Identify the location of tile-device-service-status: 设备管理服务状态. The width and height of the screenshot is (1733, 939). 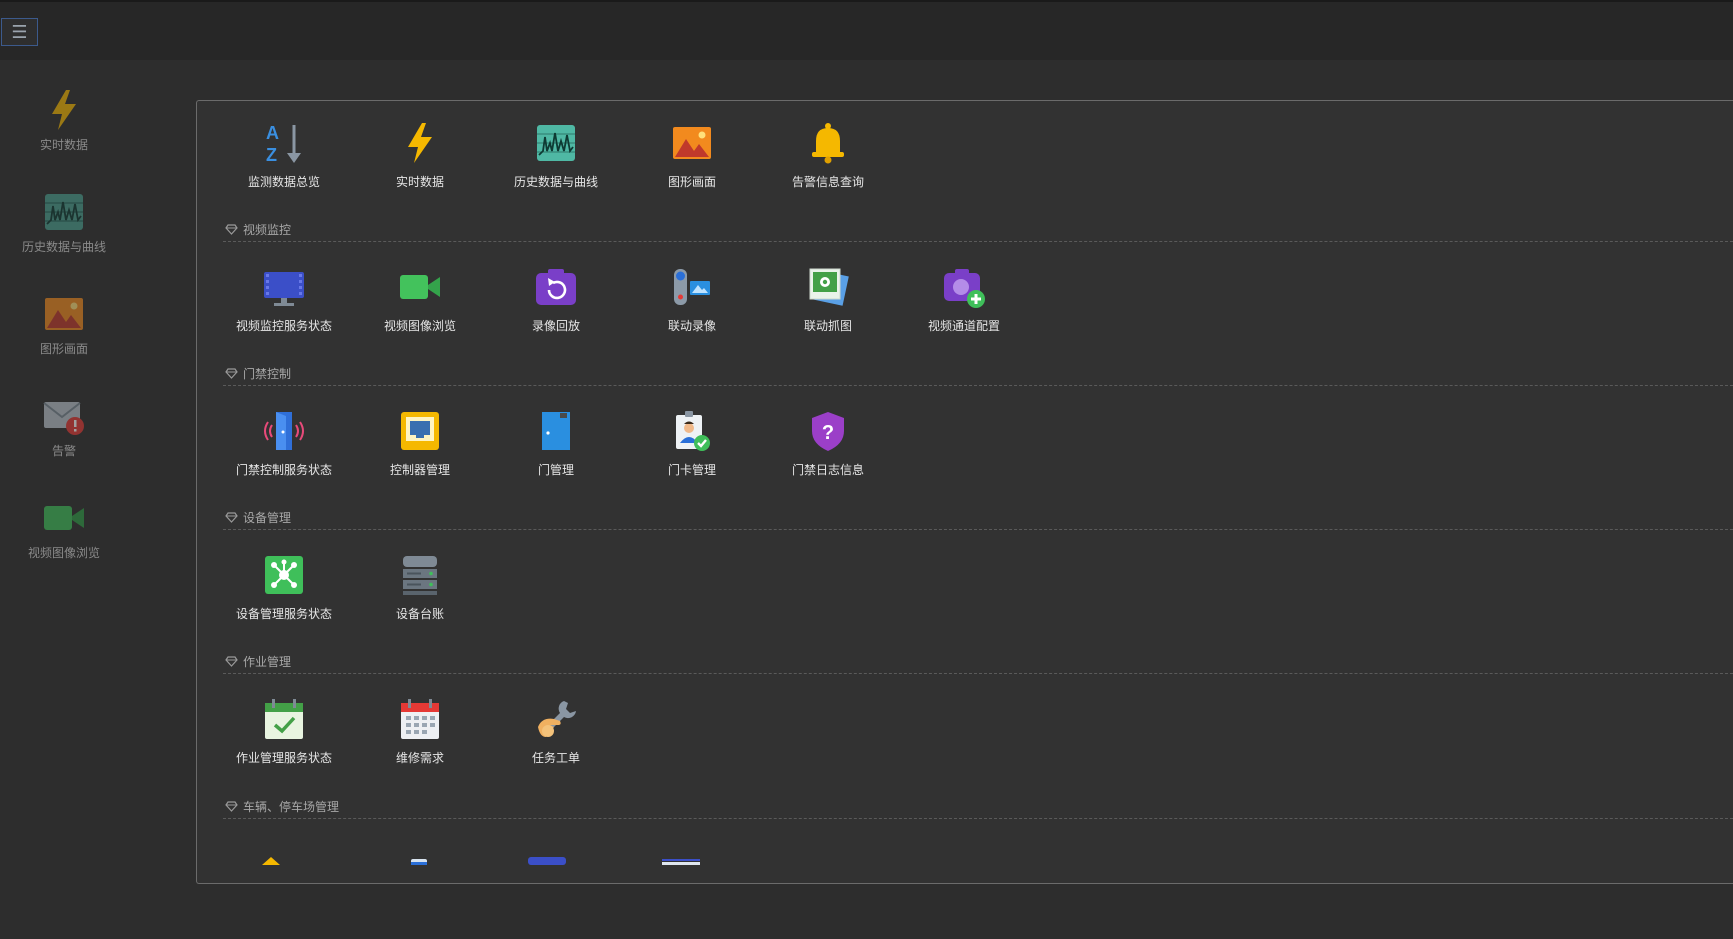
(284, 577).